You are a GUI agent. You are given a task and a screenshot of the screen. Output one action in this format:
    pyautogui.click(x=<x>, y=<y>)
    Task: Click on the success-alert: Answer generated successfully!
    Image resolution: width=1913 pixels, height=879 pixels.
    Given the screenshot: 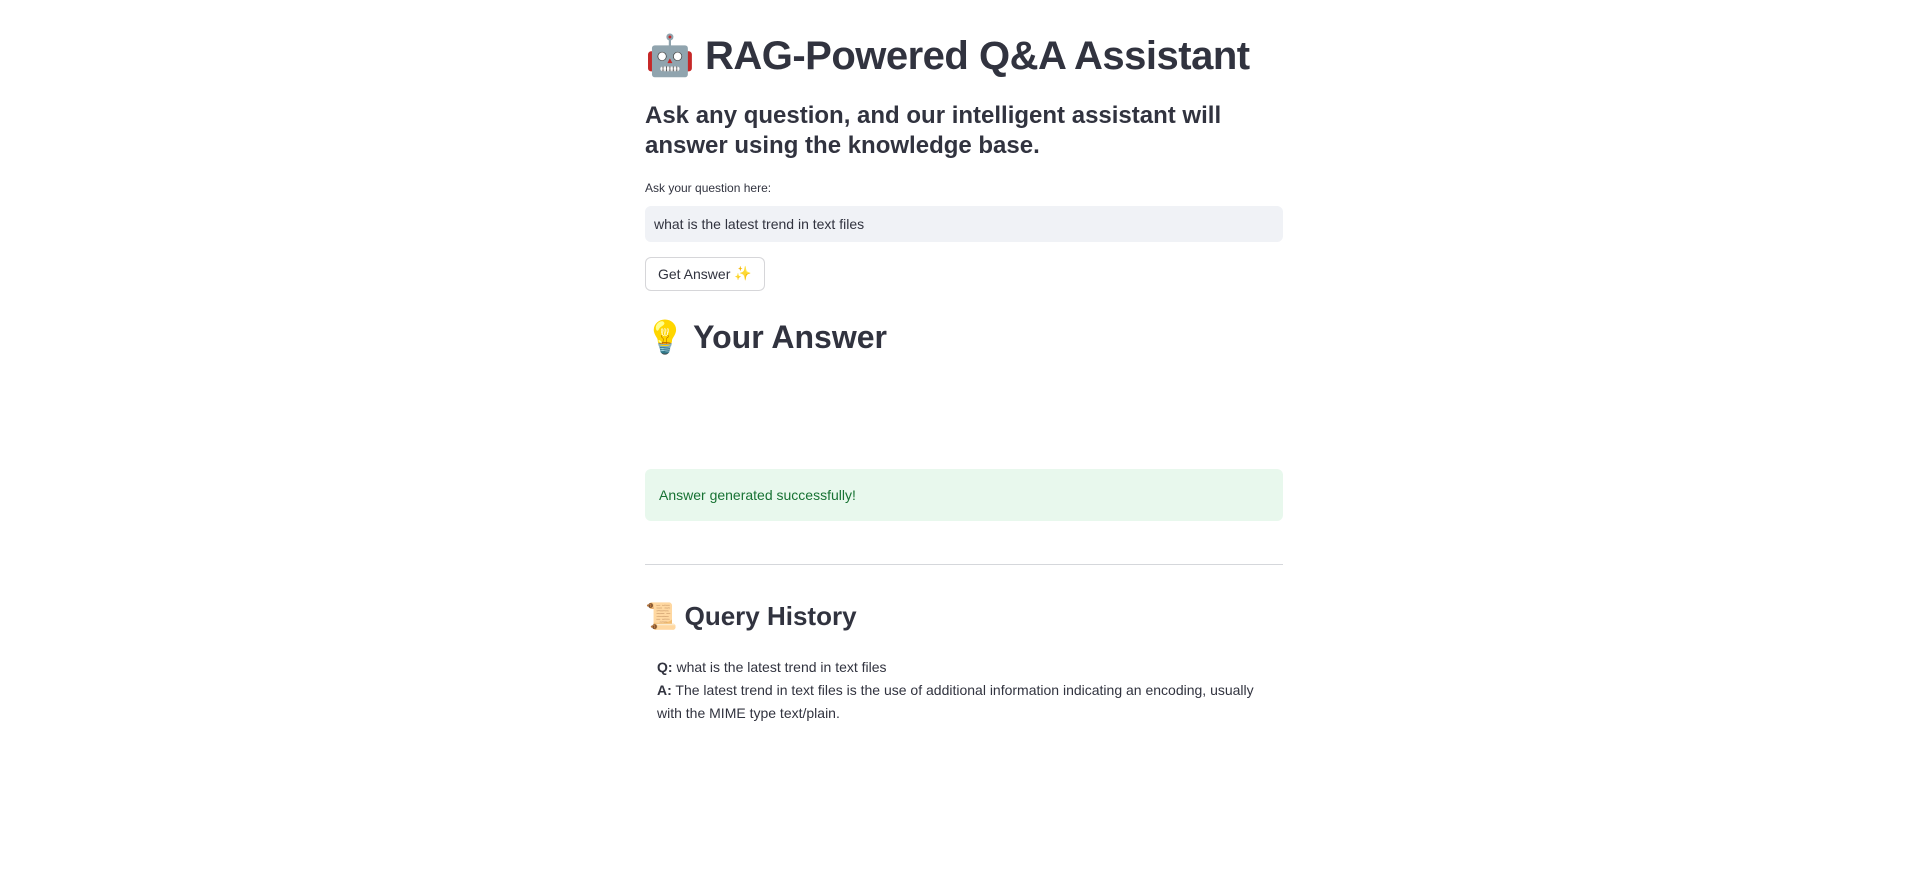 What is the action you would take?
    pyautogui.click(x=964, y=495)
    